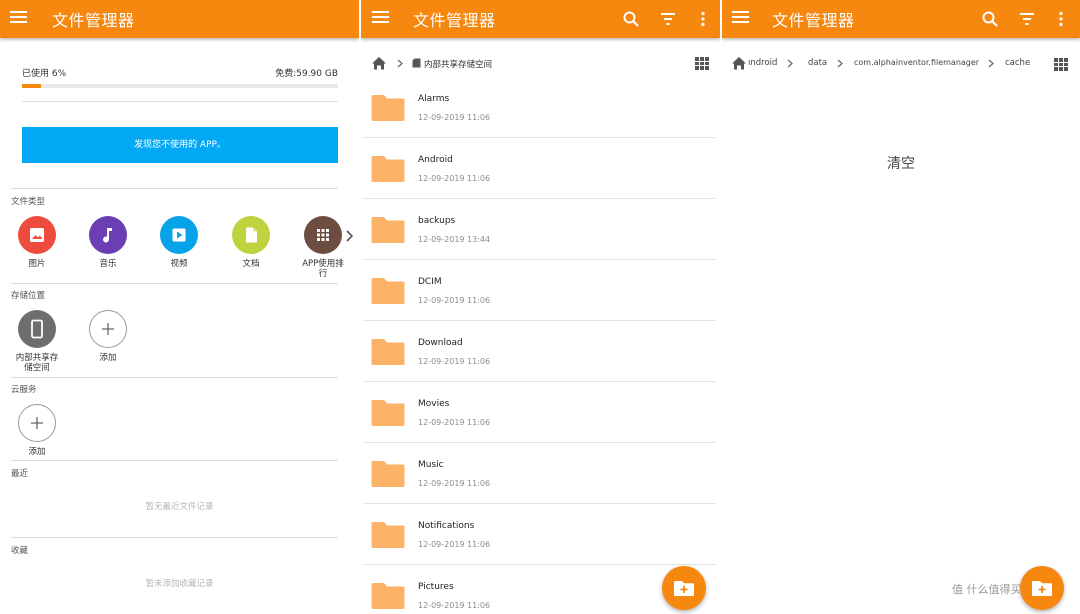 This screenshot has height=614, width=1080. I want to click on category-label: 音乐, so click(108, 264).